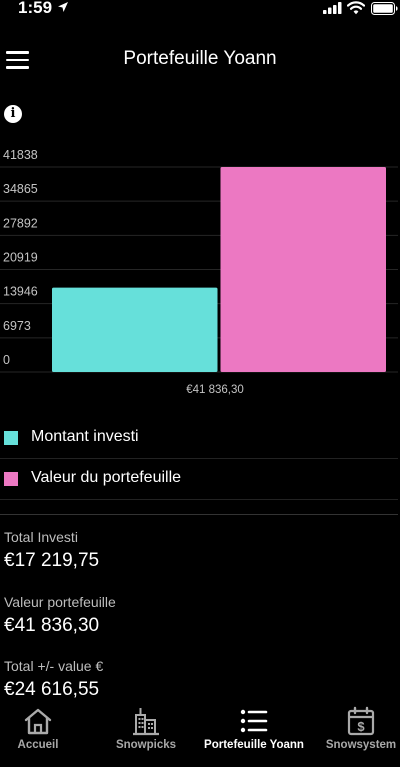 The image size is (400, 767). I want to click on tab-label: Accueil, so click(38, 745).